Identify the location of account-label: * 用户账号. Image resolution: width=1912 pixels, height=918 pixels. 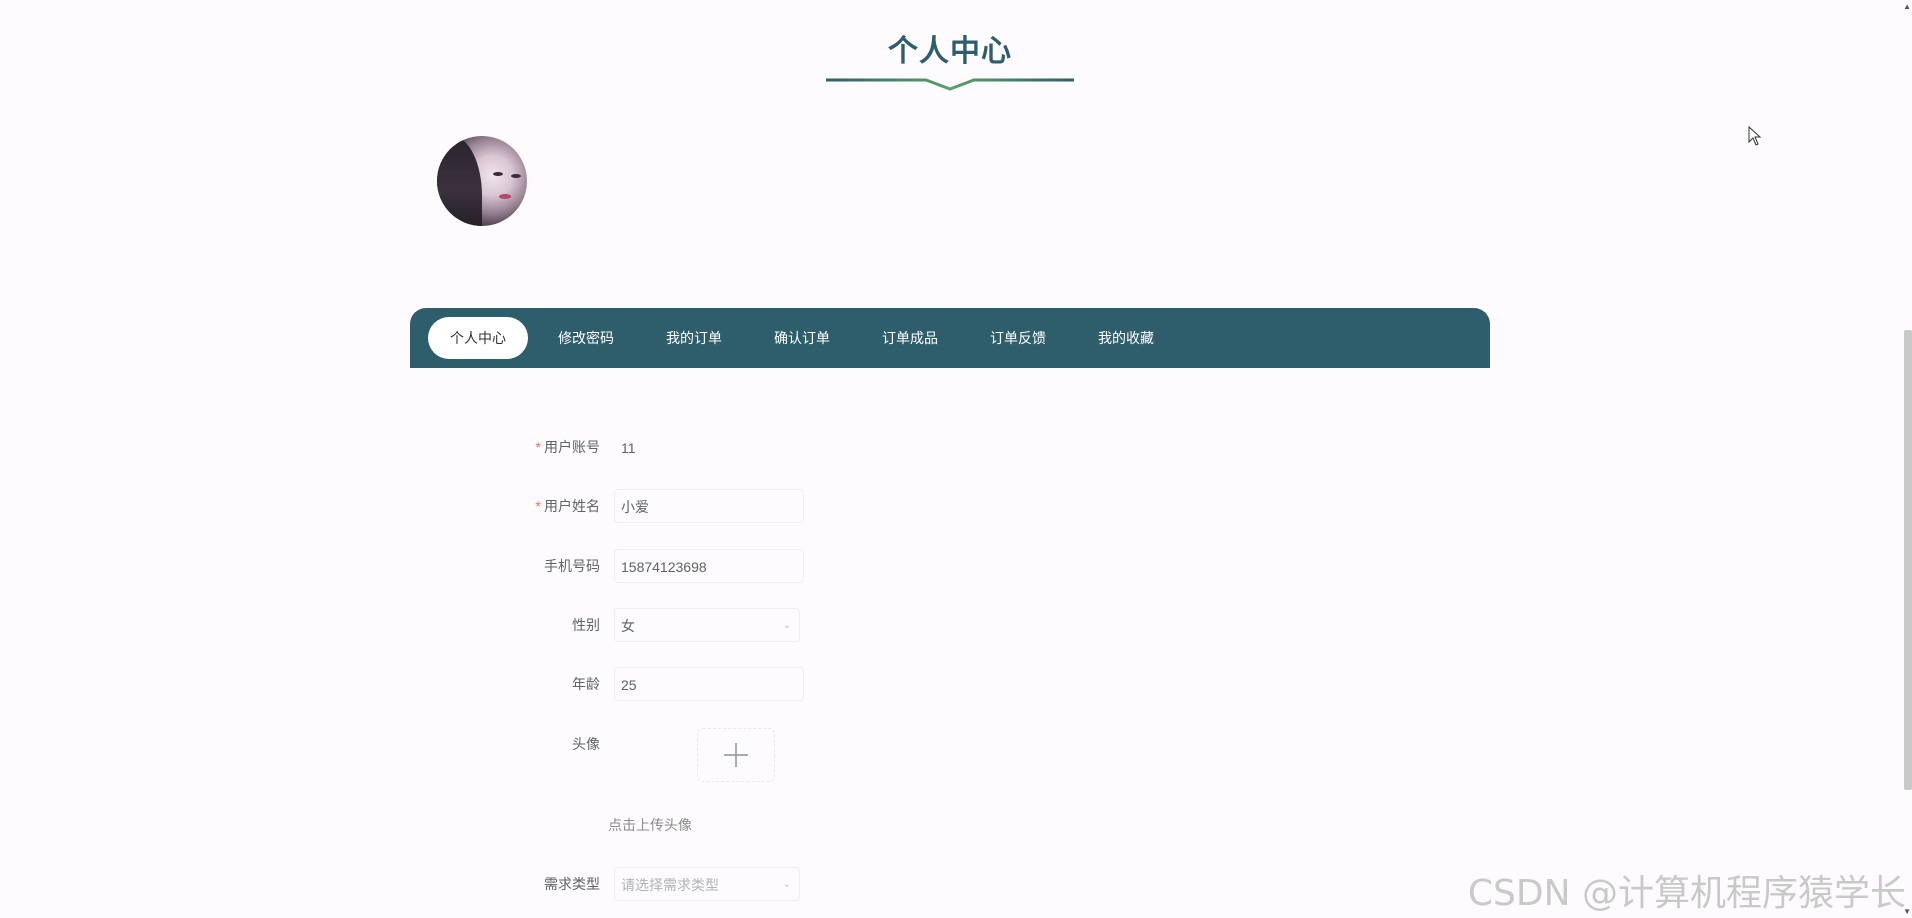
(567, 447).